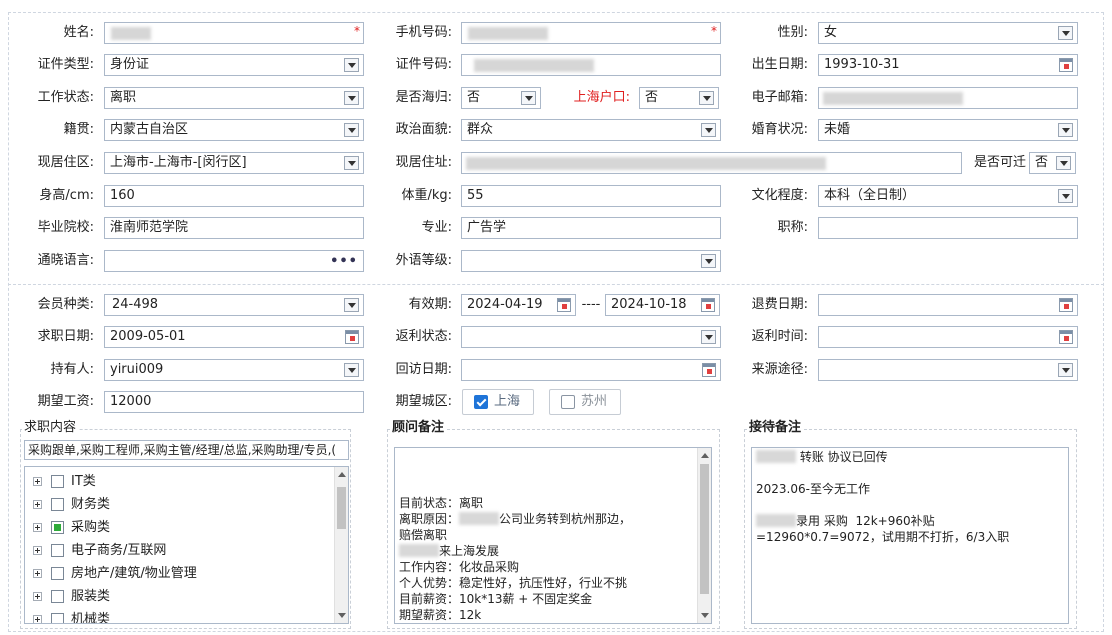  Describe the element at coordinates (341, 545) in the screenshot. I see `tree-scrollbar` at that location.